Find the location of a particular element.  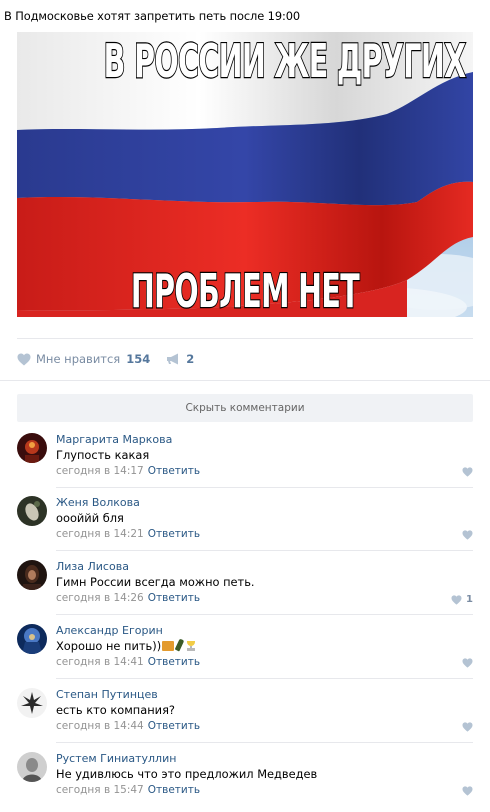

share-button: 2 is located at coordinates (180, 359).